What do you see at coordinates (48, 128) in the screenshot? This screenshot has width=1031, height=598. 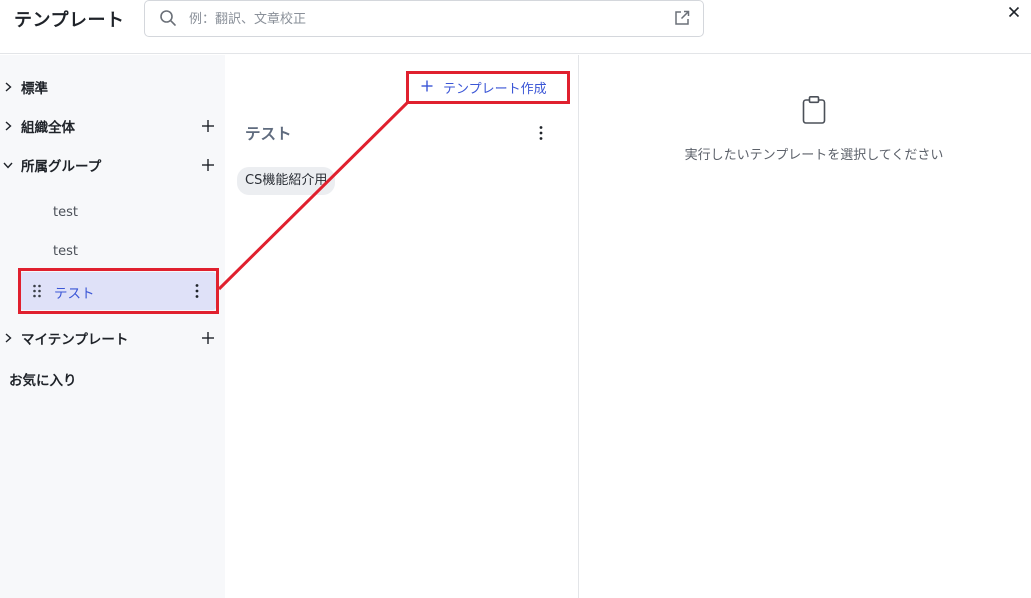 I see `sidebar-category-label: 組織全体` at bounding box center [48, 128].